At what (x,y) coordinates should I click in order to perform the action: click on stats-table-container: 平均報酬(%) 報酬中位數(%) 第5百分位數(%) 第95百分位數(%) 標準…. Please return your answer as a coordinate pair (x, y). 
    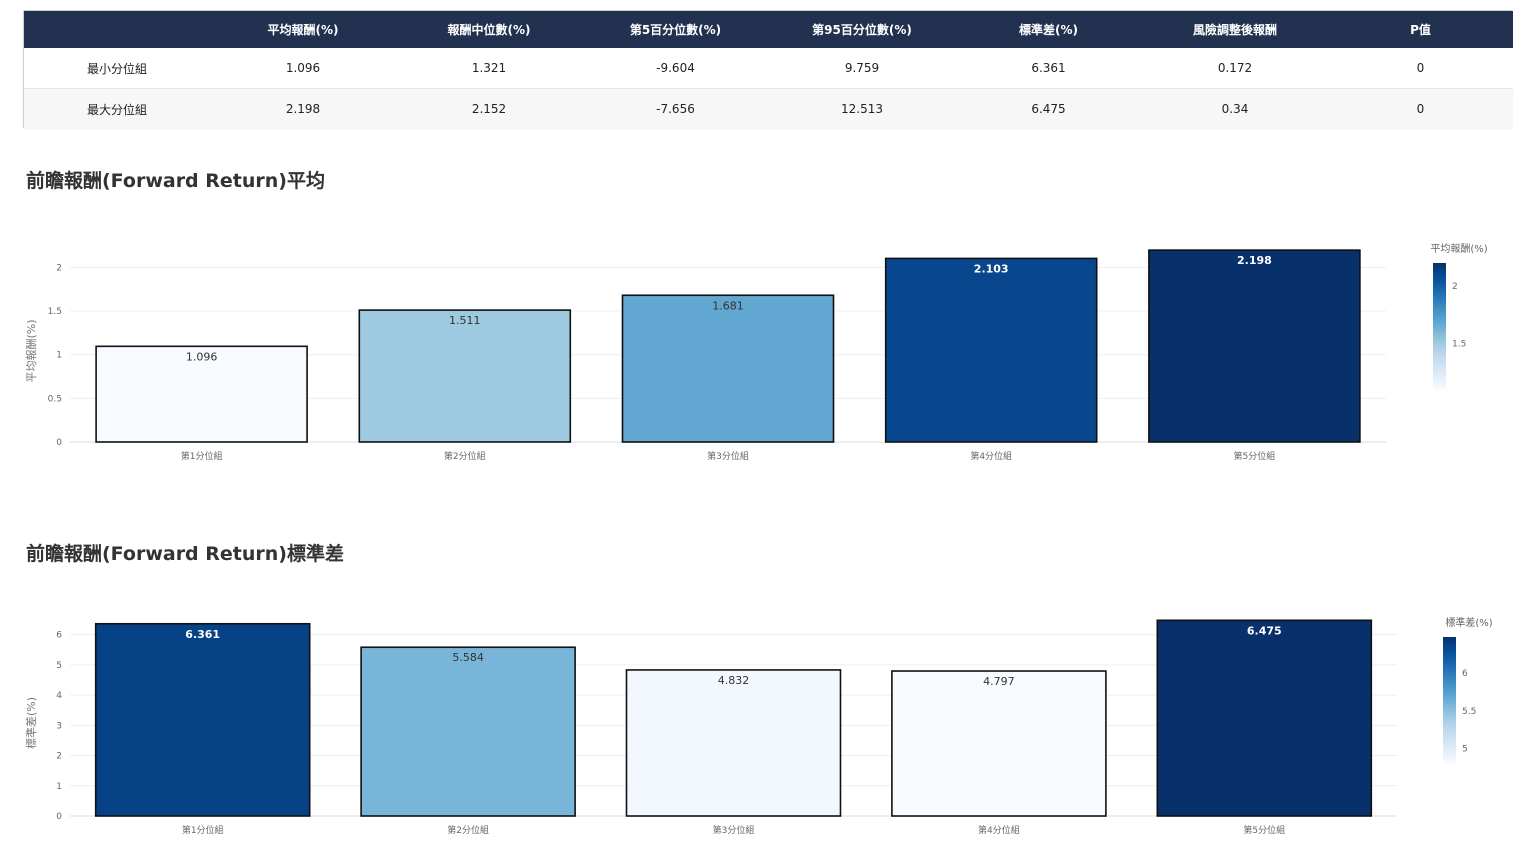
    Looking at the image, I should click on (768, 69).